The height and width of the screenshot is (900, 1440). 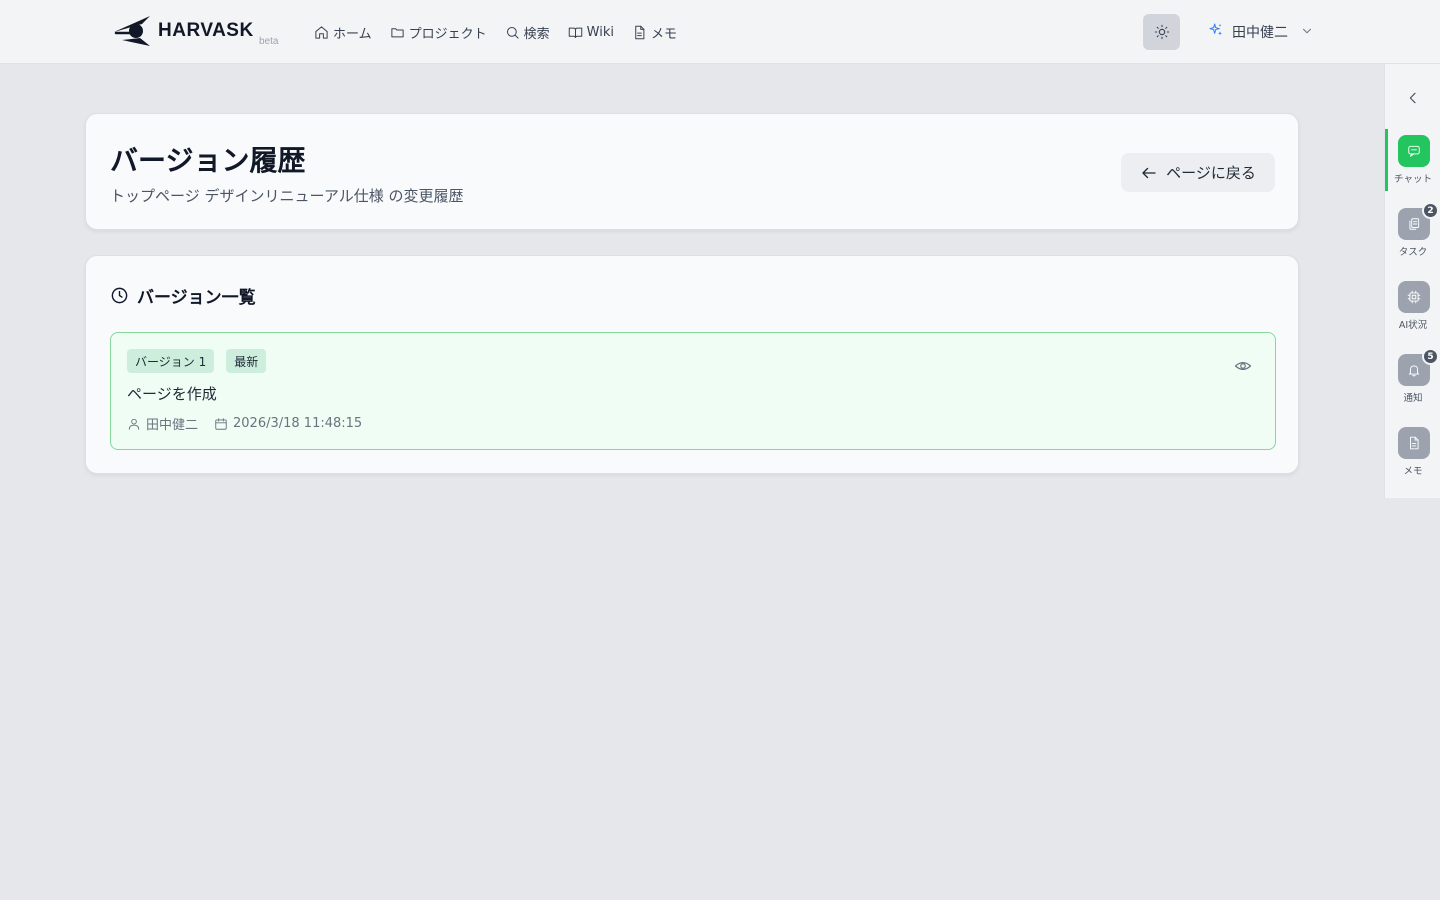 What do you see at coordinates (1413, 325) in the screenshot?
I see `sidebar-item-label: AI状況` at bounding box center [1413, 325].